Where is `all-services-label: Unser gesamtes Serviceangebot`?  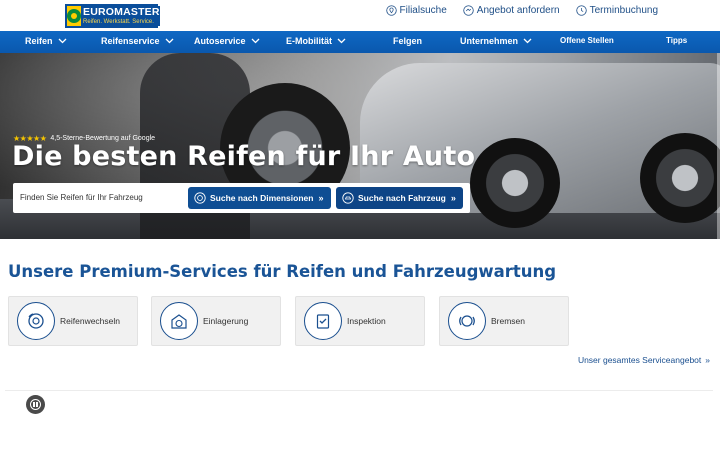 all-services-label: Unser gesamtes Serviceangebot is located at coordinates (639, 360).